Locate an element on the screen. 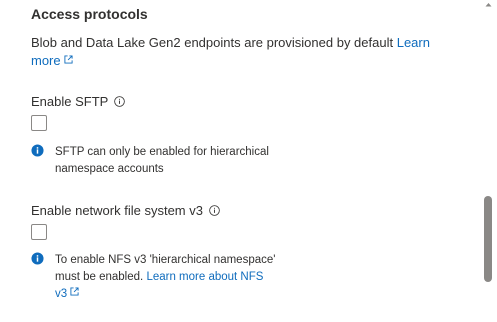 The height and width of the screenshot is (322, 497). sftp-field-label: Enable SFTP is located at coordinates (78, 101).